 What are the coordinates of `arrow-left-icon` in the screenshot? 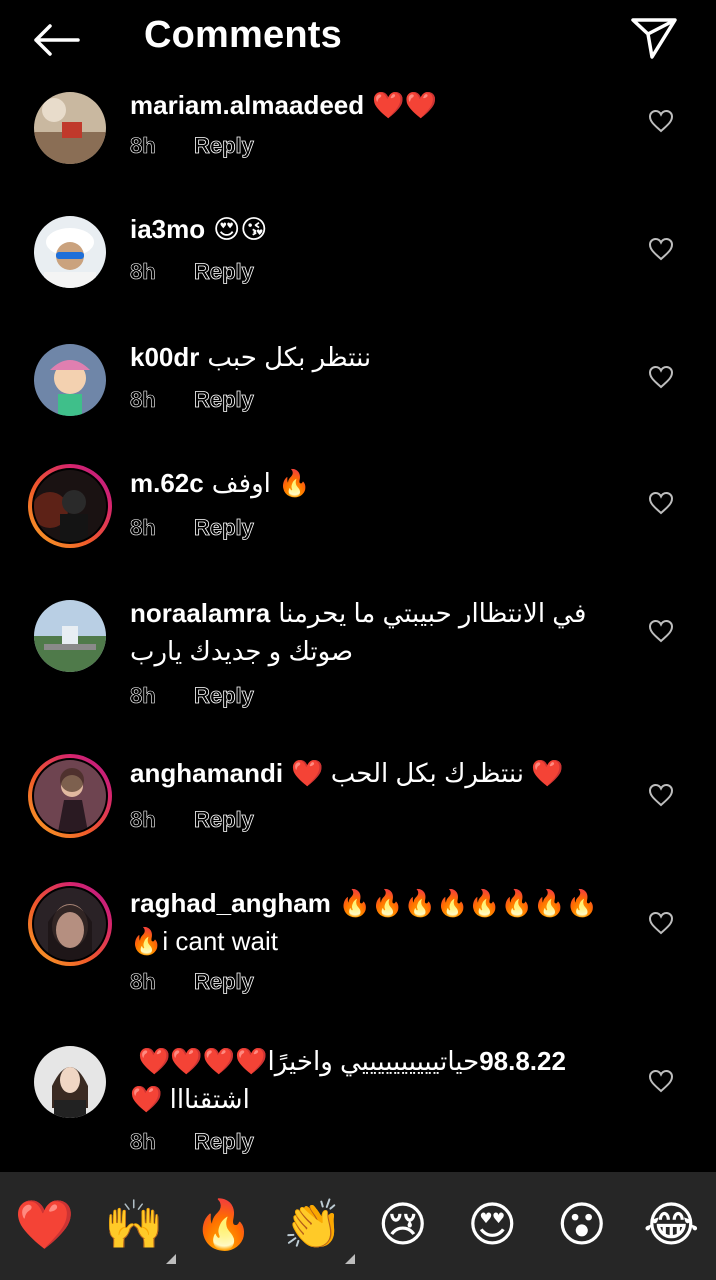 It's located at (57, 40).